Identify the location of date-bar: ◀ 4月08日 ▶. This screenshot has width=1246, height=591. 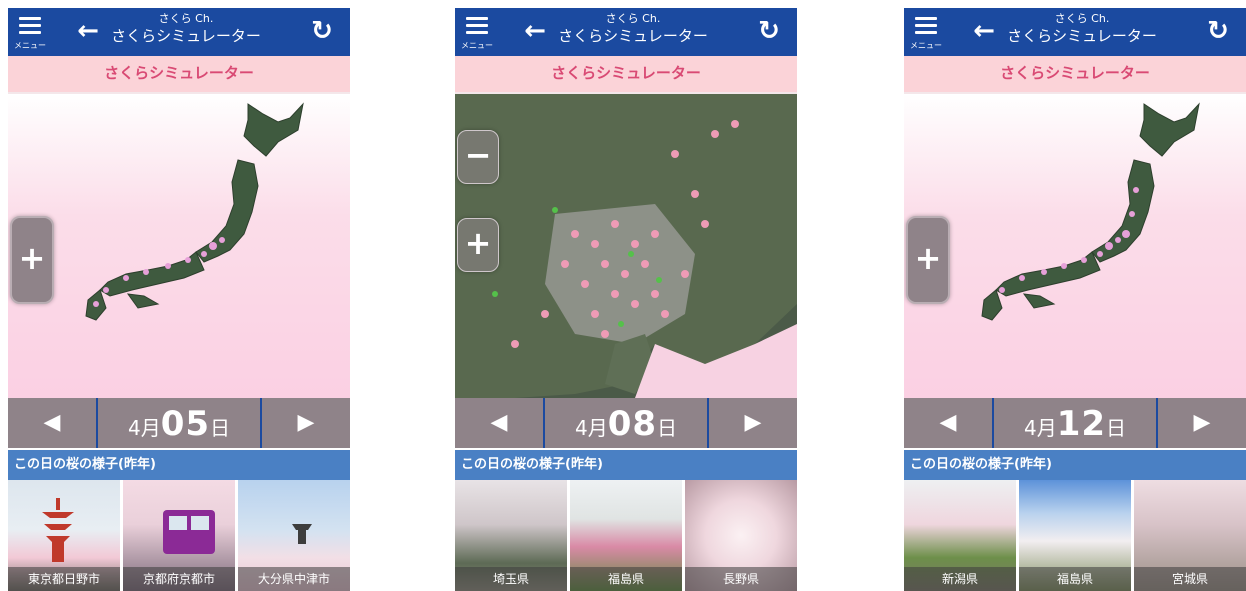
(626, 423).